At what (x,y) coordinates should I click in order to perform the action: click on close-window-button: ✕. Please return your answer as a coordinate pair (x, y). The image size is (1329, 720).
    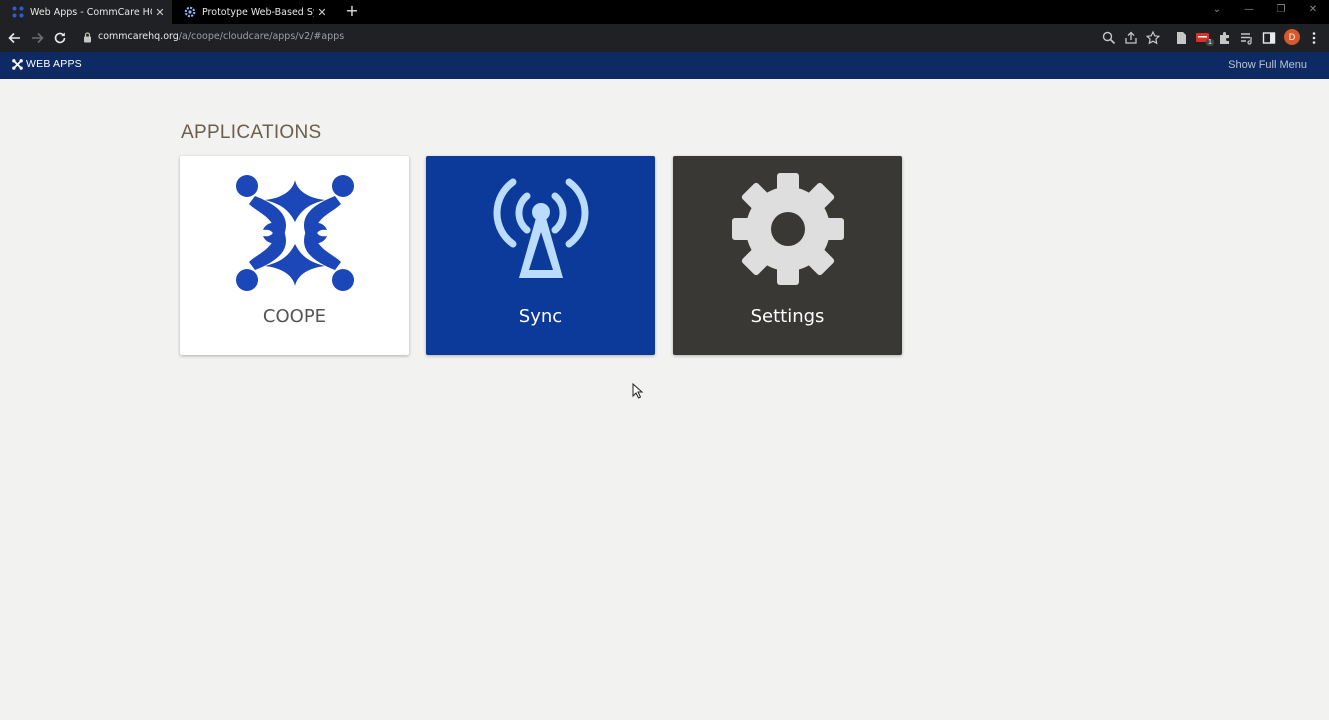
    Looking at the image, I should click on (1313, 12).